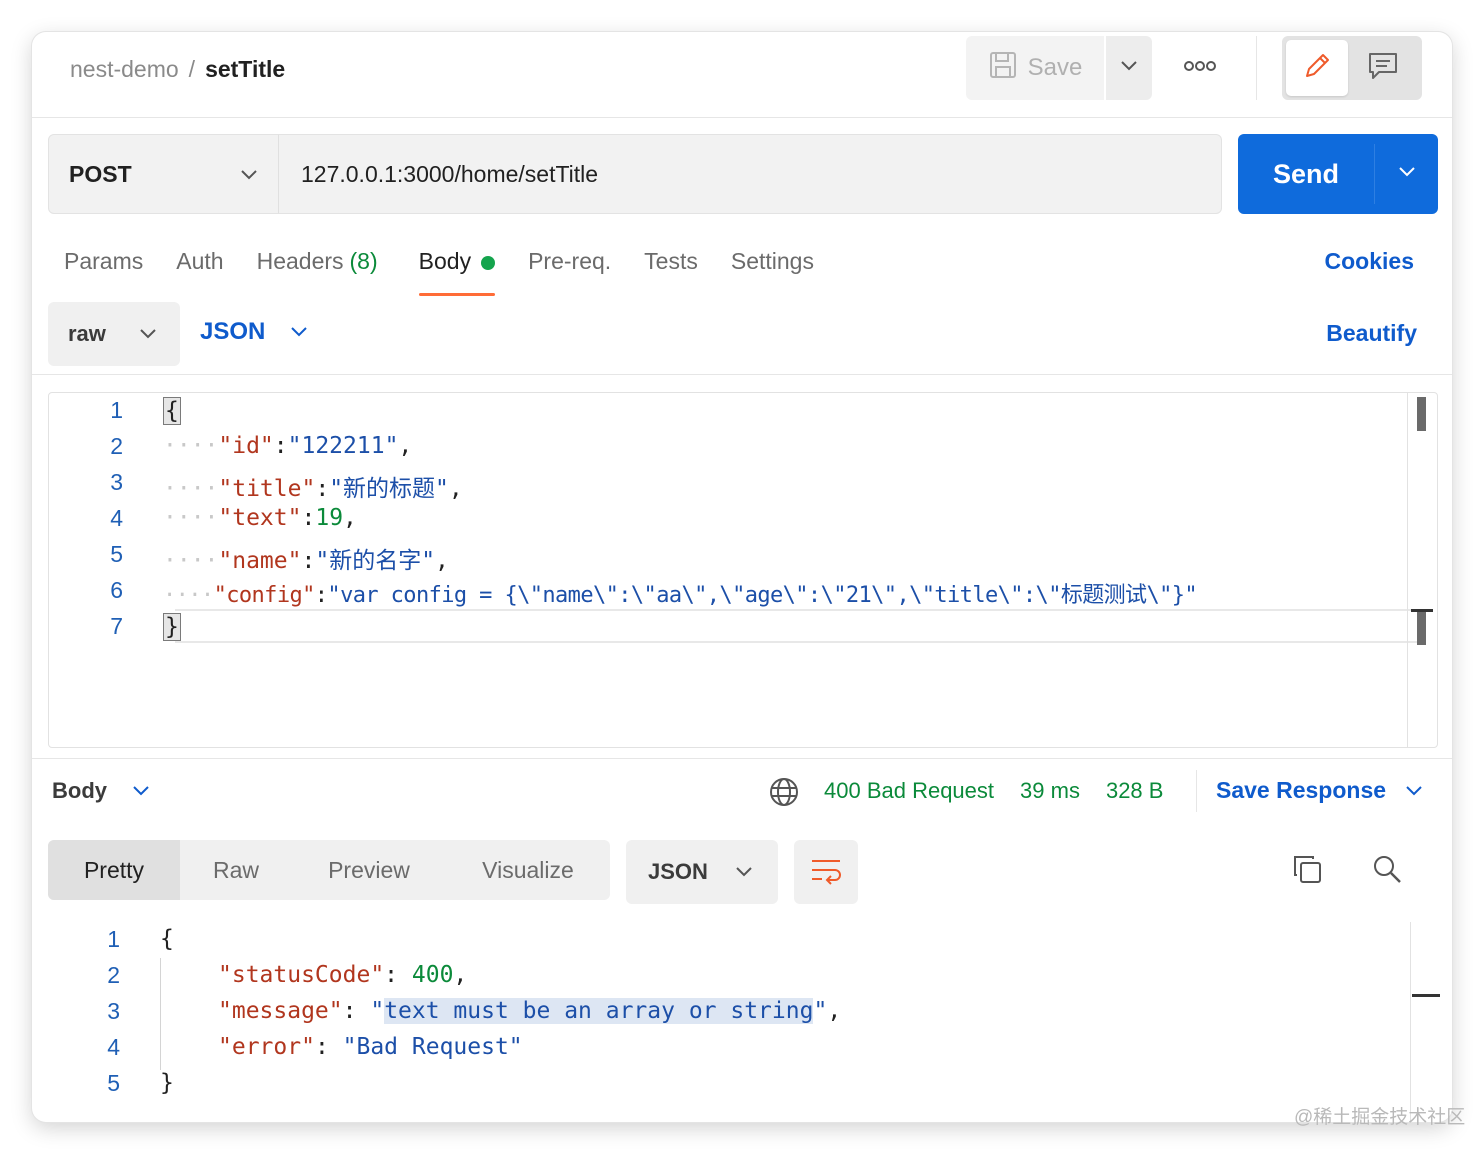 The height and width of the screenshot is (1154, 1484). I want to click on response-format-select: JSON, so click(702, 872).